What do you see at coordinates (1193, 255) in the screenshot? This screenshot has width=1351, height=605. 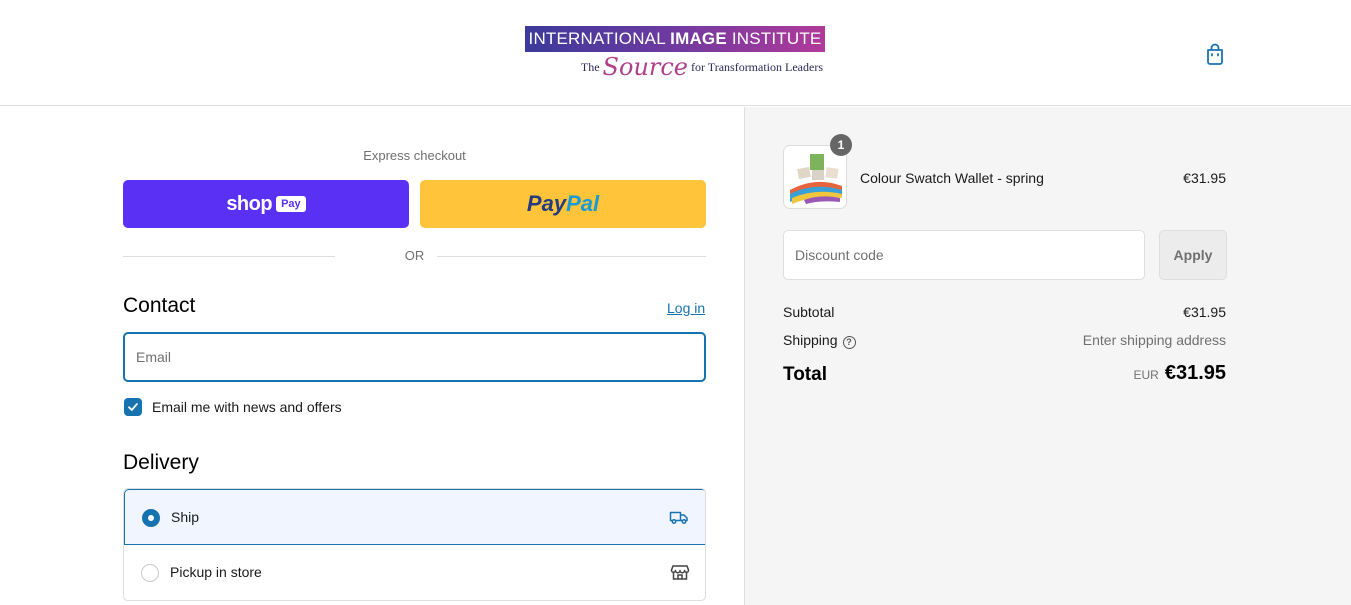 I see `apply-discount-button: Apply` at bounding box center [1193, 255].